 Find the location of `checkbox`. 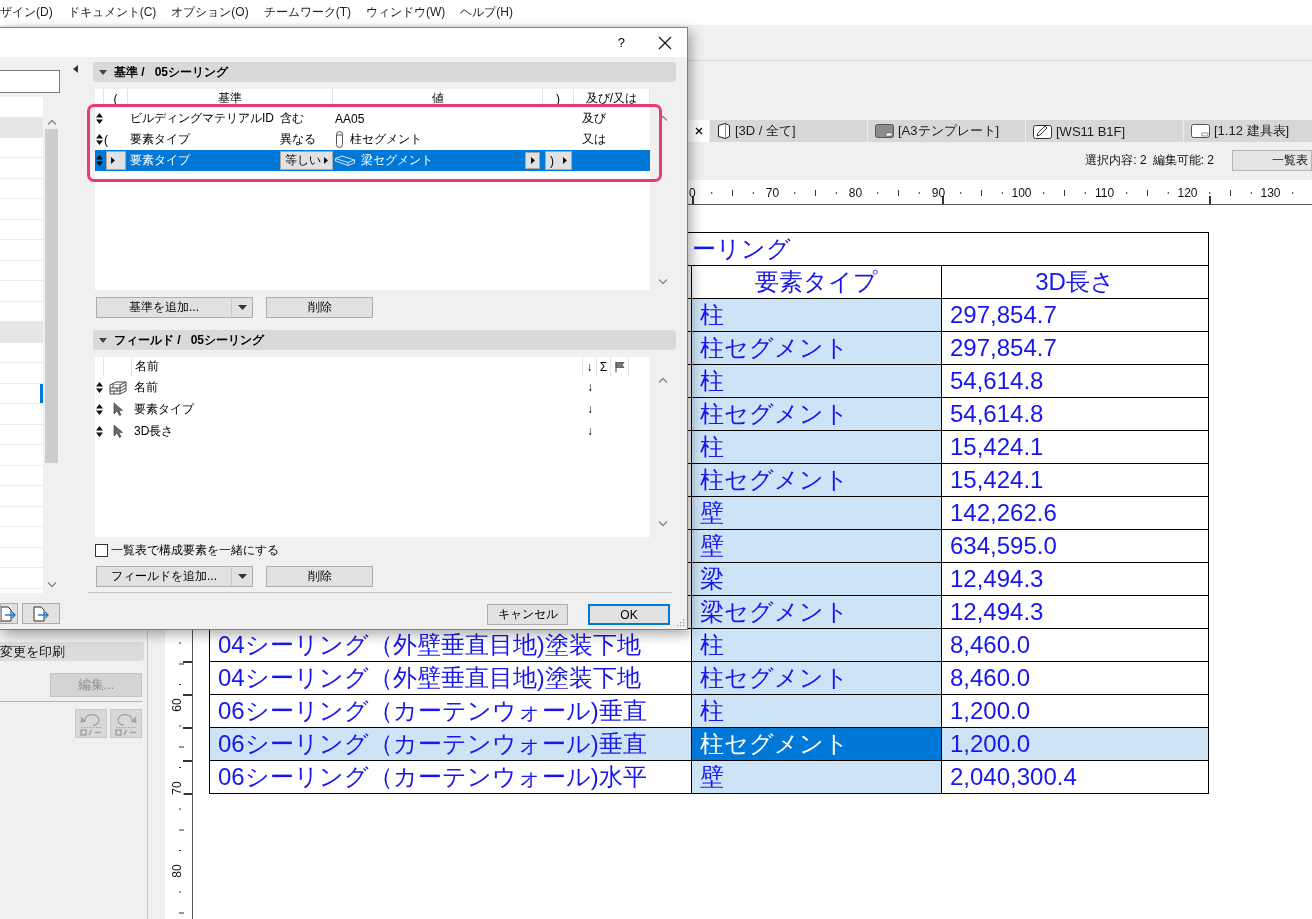

checkbox is located at coordinates (101, 550).